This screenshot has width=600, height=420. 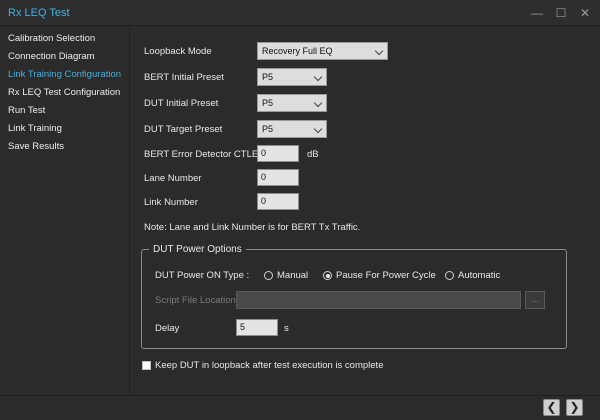 What do you see at coordinates (268, 129) in the screenshot?
I see `dut-target-preset-value: P5` at bounding box center [268, 129].